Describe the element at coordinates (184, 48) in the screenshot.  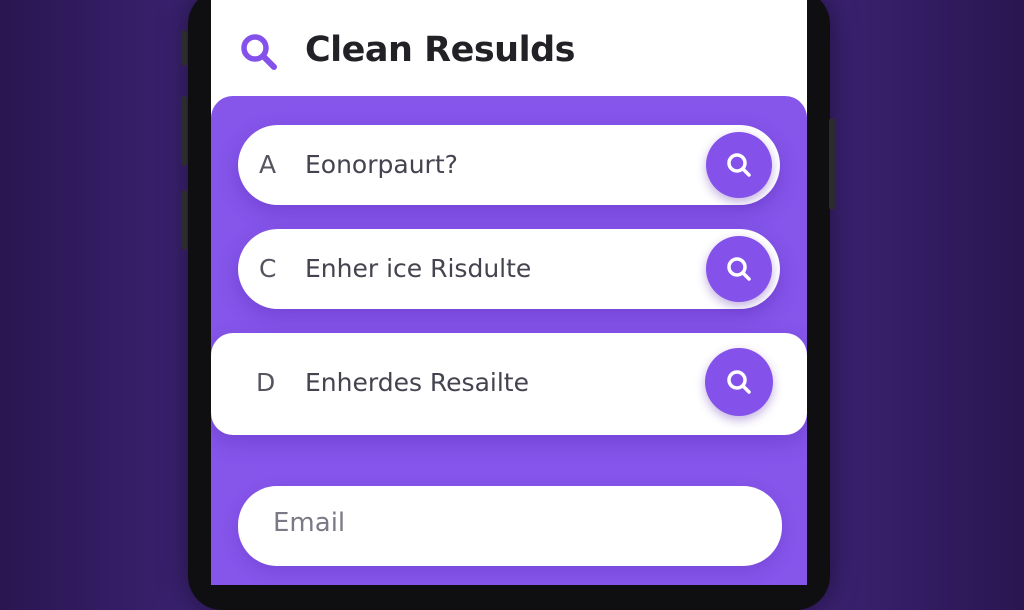
I see `volume-button` at that location.